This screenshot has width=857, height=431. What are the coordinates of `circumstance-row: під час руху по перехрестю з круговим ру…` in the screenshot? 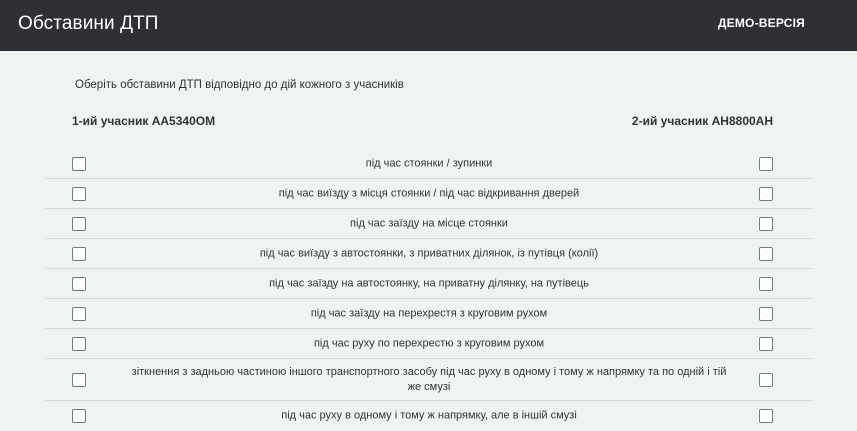 It's located at (429, 344).